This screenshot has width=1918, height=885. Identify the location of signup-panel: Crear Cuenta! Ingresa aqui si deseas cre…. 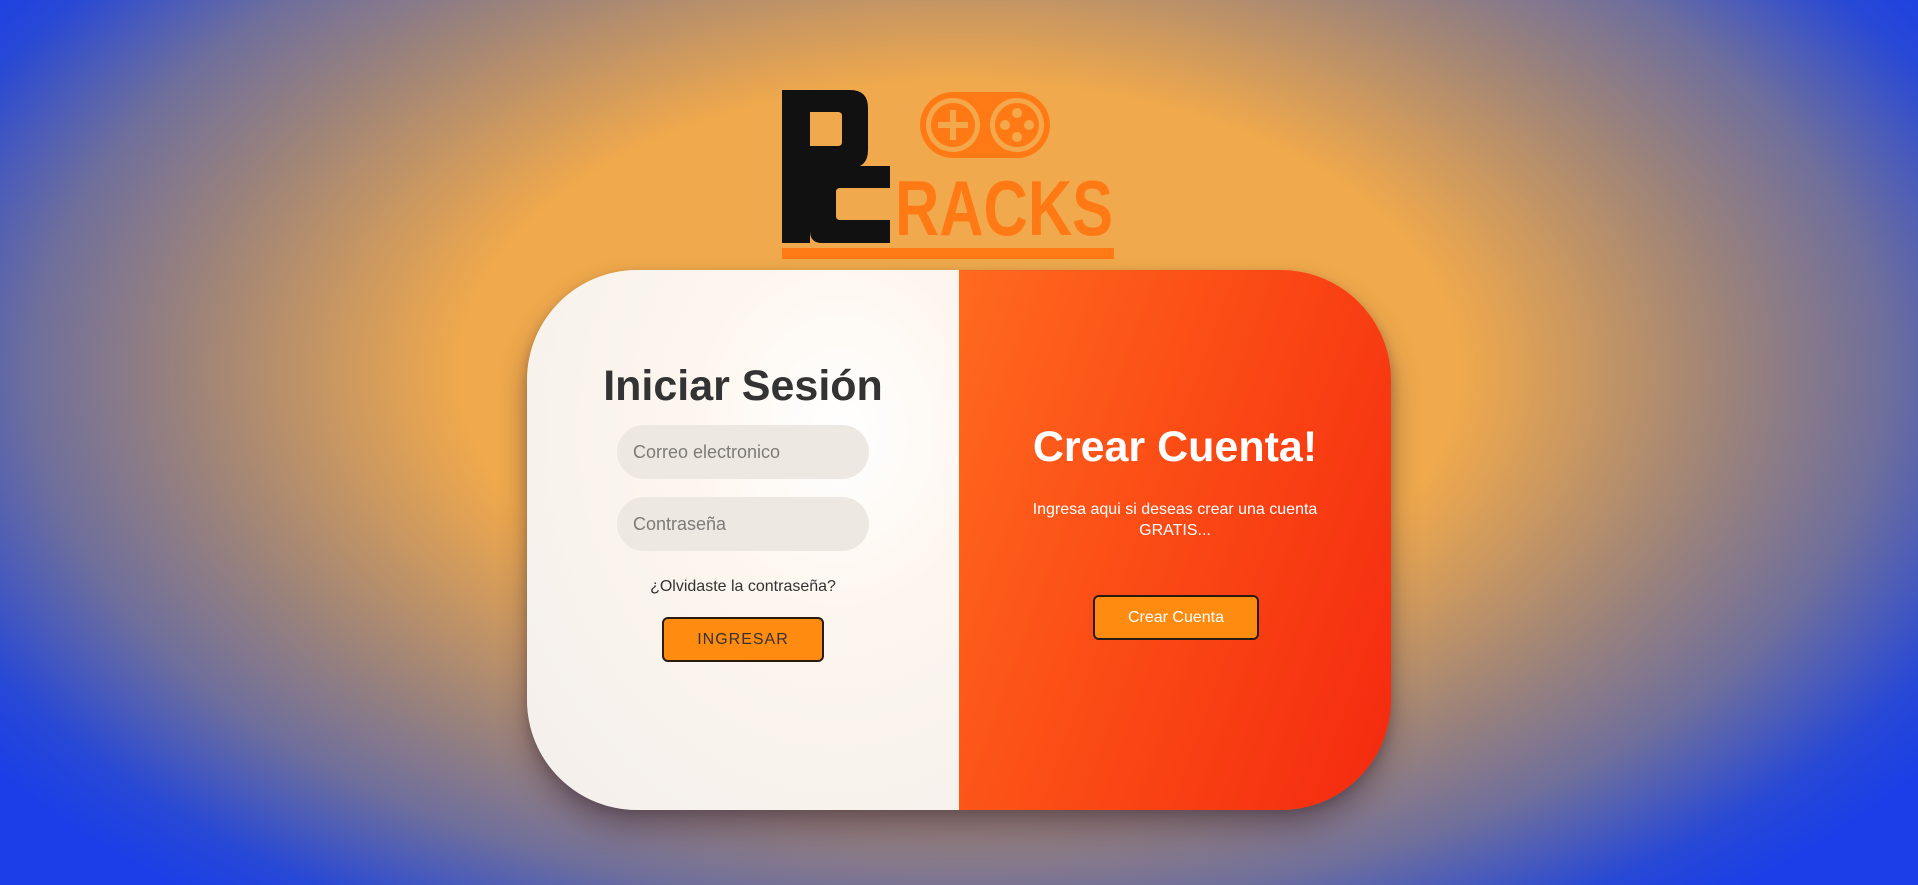
(1175, 540).